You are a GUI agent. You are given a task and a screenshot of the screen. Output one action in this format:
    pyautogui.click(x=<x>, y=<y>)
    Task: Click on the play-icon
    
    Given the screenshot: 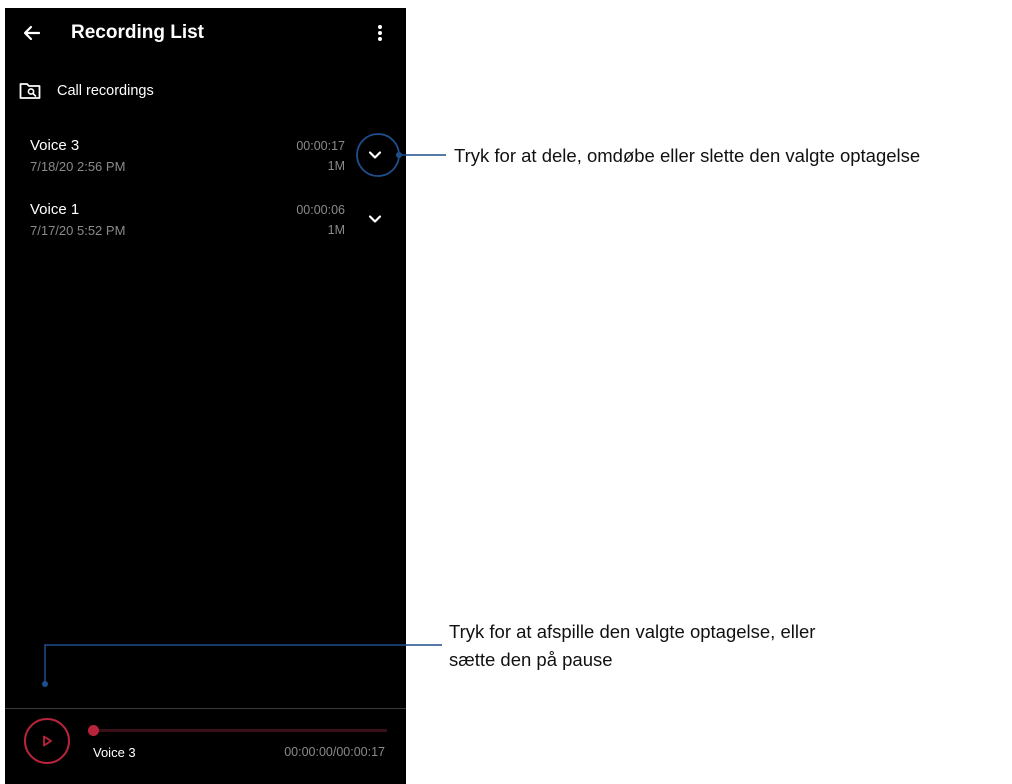 What is the action you would take?
    pyautogui.click(x=47, y=741)
    